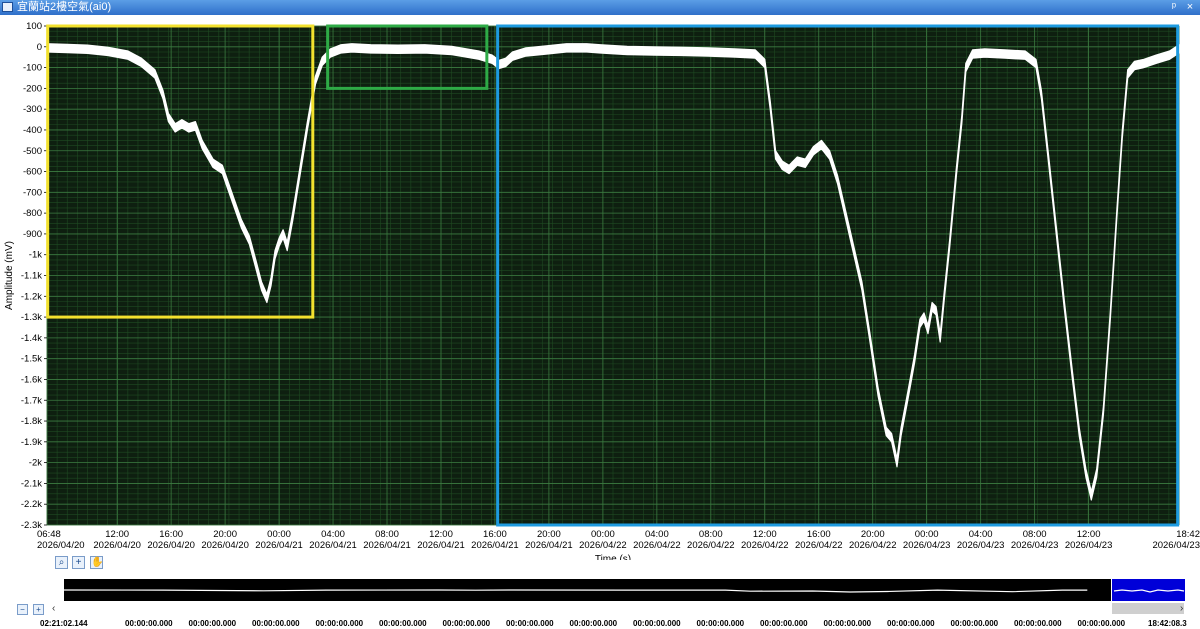  What do you see at coordinates (31, 276) in the screenshot?
I see `y-tick-label: -1.1k` at bounding box center [31, 276].